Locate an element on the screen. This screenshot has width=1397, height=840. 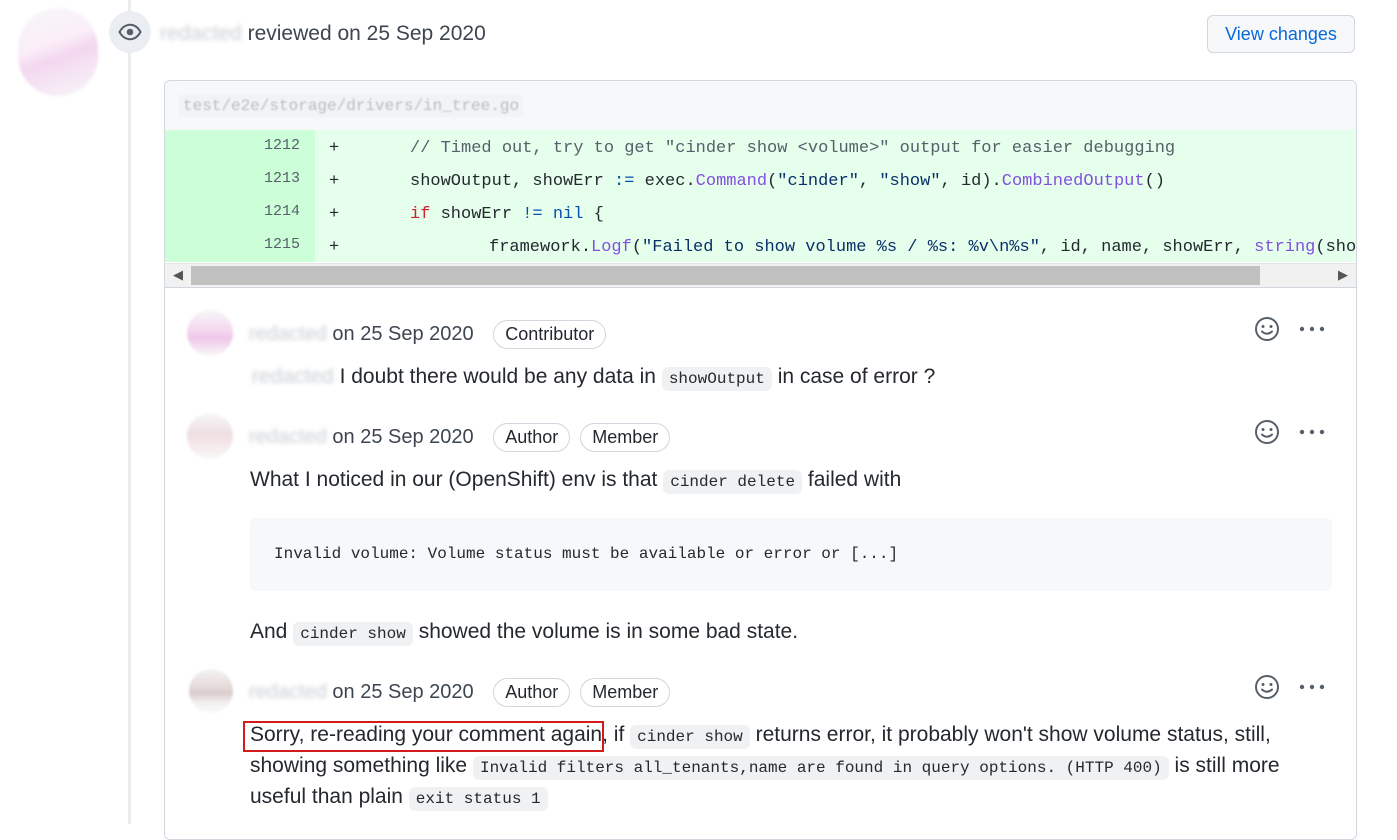
line-number: 1215 is located at coordinates (240, 245).